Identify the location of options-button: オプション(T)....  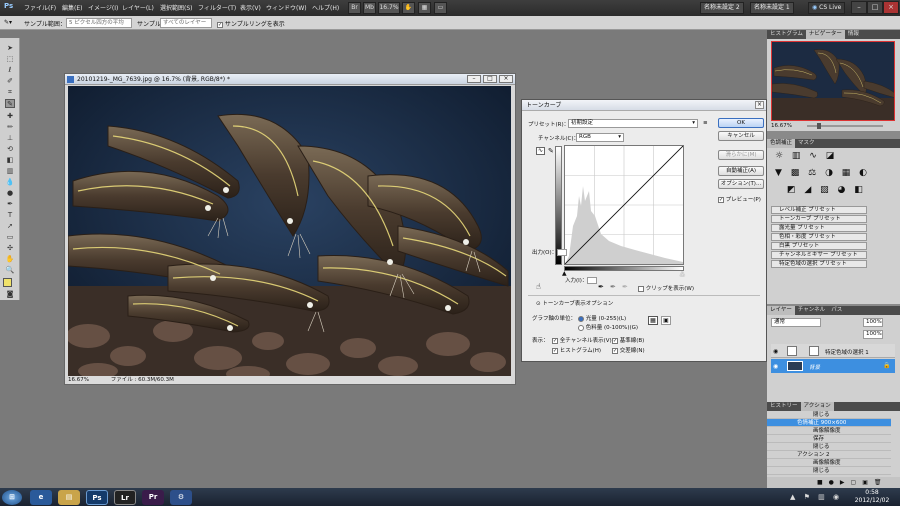
(741, 184).